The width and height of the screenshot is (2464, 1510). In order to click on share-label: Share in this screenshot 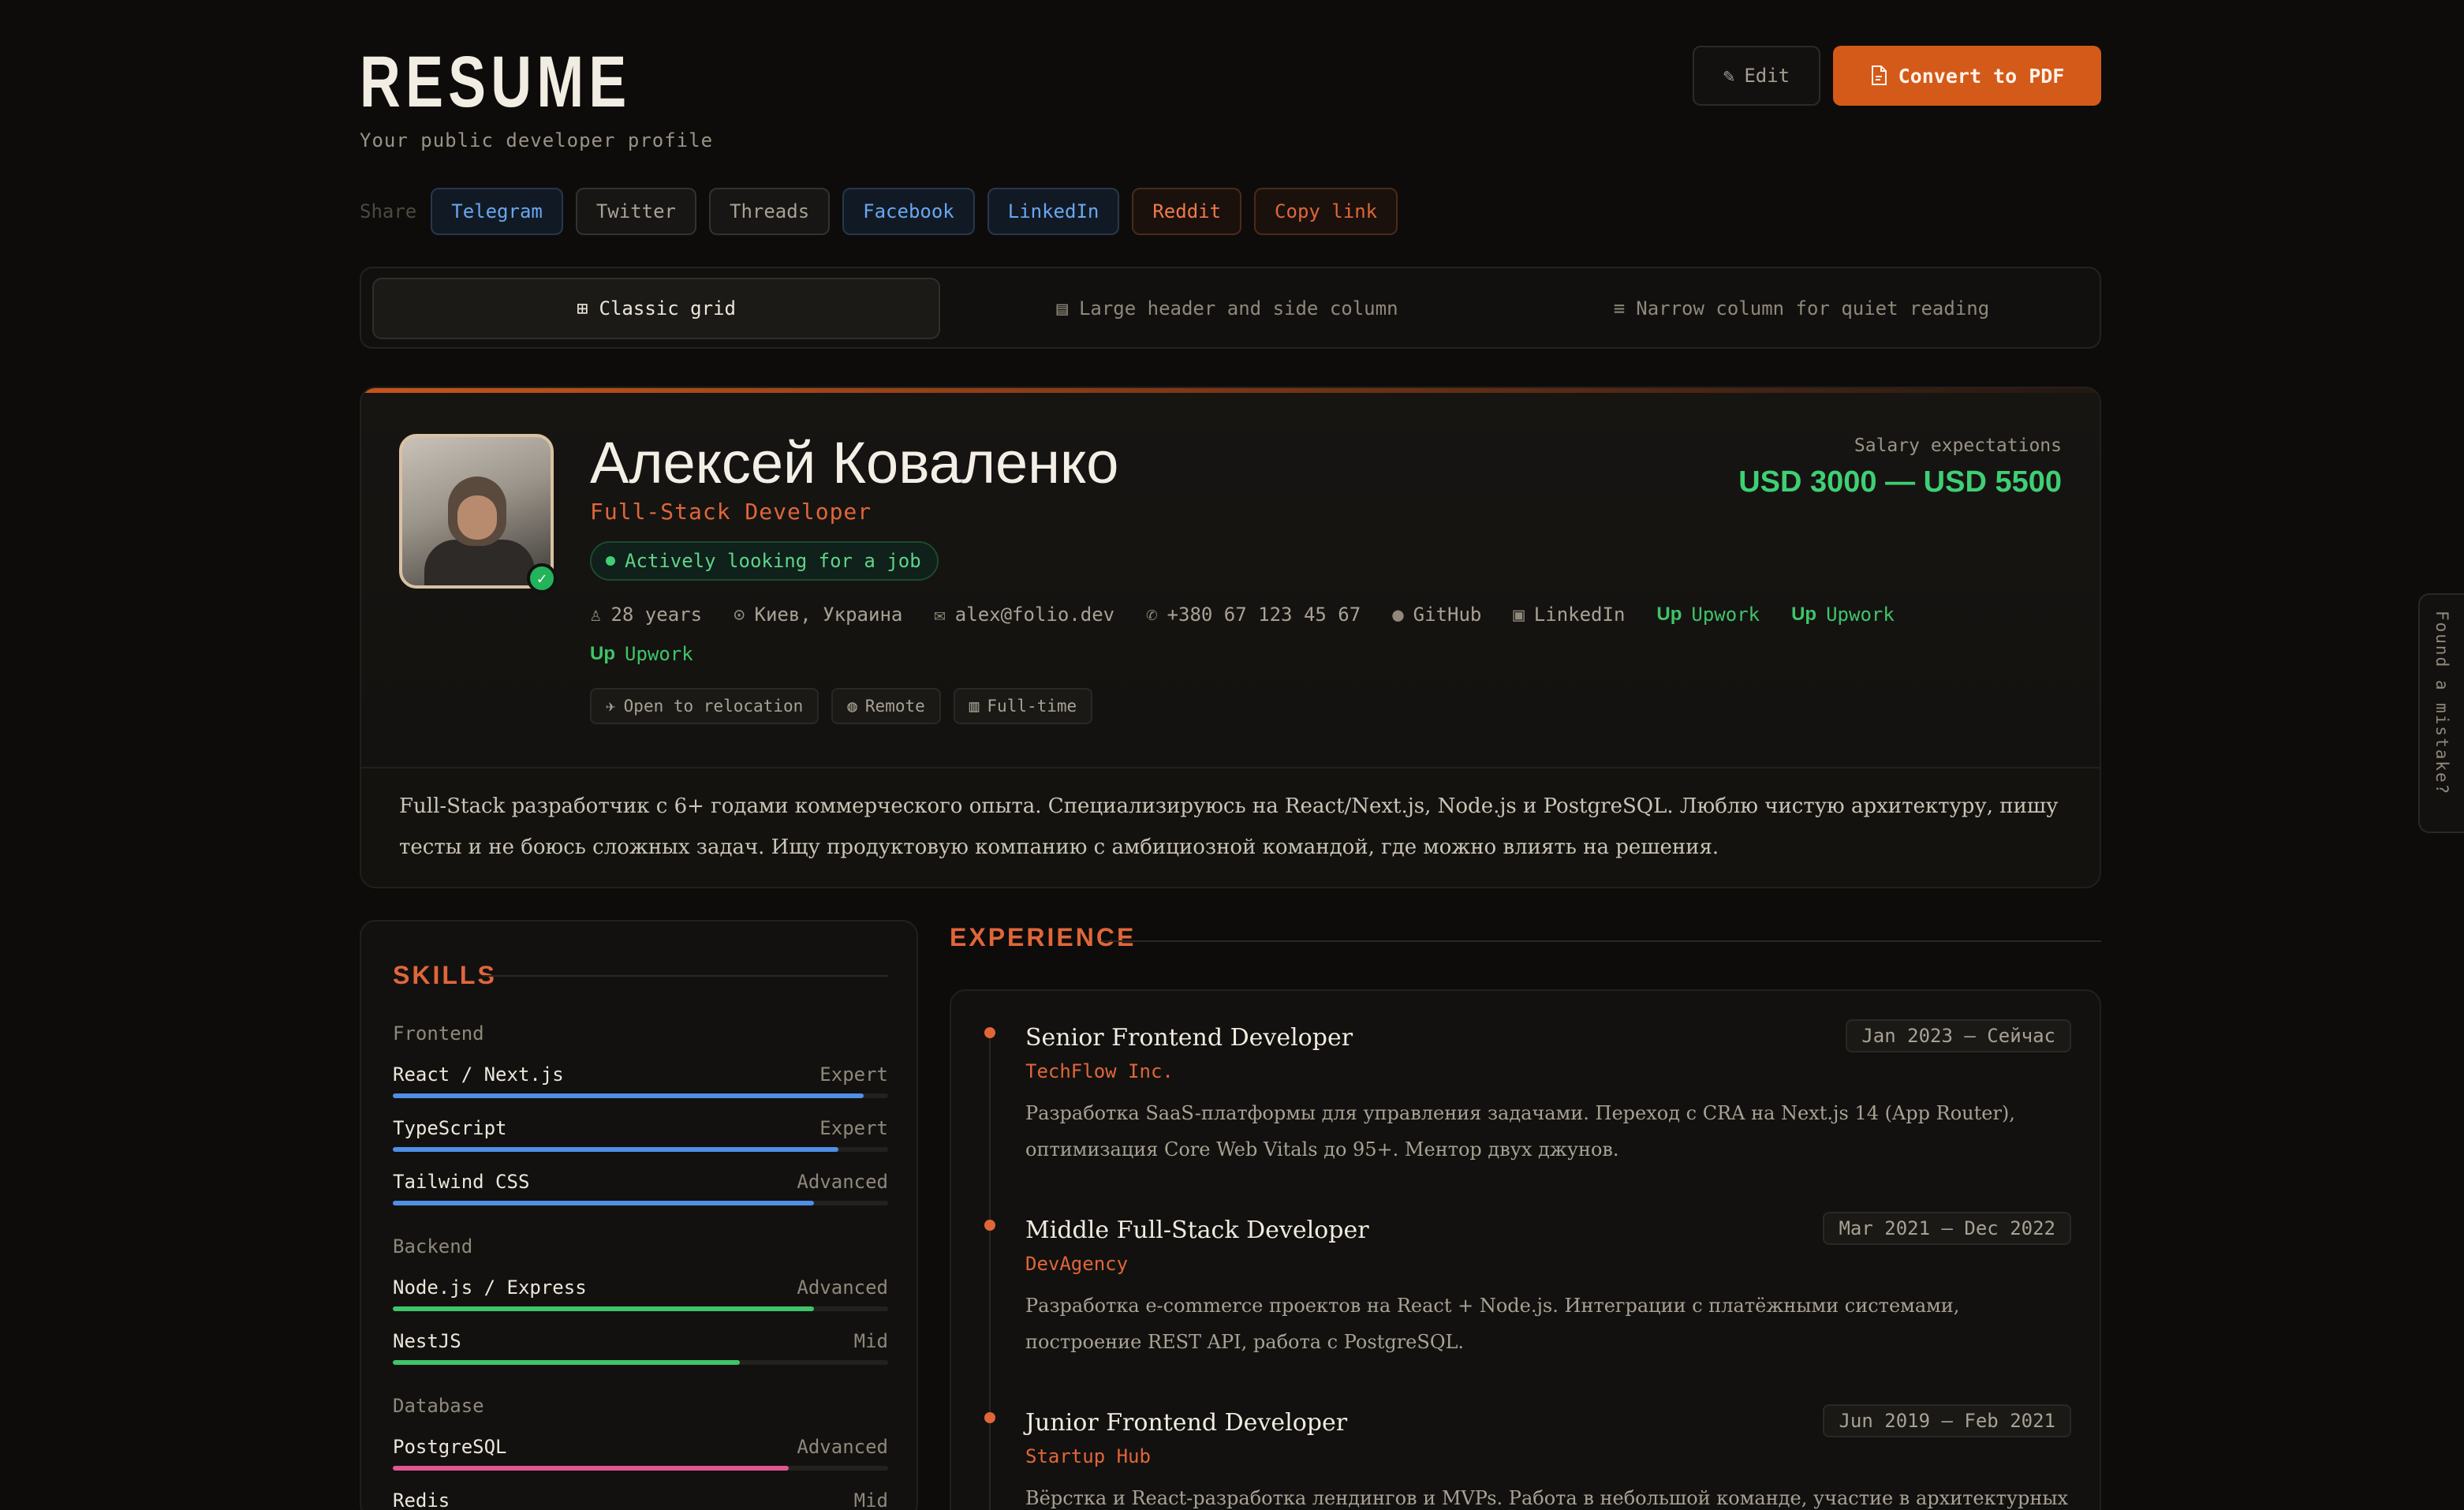, I will do `click(388, 211)`.